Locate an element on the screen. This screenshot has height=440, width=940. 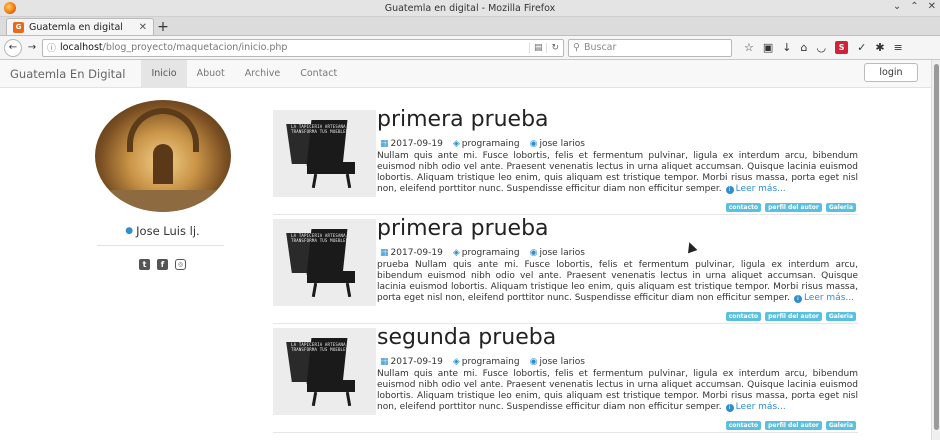
menu-item-contact: Contact is located at coordinates (318, 74).